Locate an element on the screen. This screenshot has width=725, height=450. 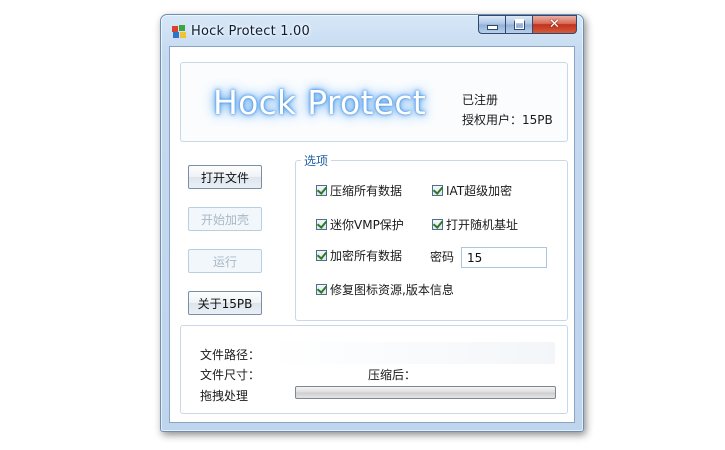
open-file-button: 打开文件 is located at coordinates (225, 177).